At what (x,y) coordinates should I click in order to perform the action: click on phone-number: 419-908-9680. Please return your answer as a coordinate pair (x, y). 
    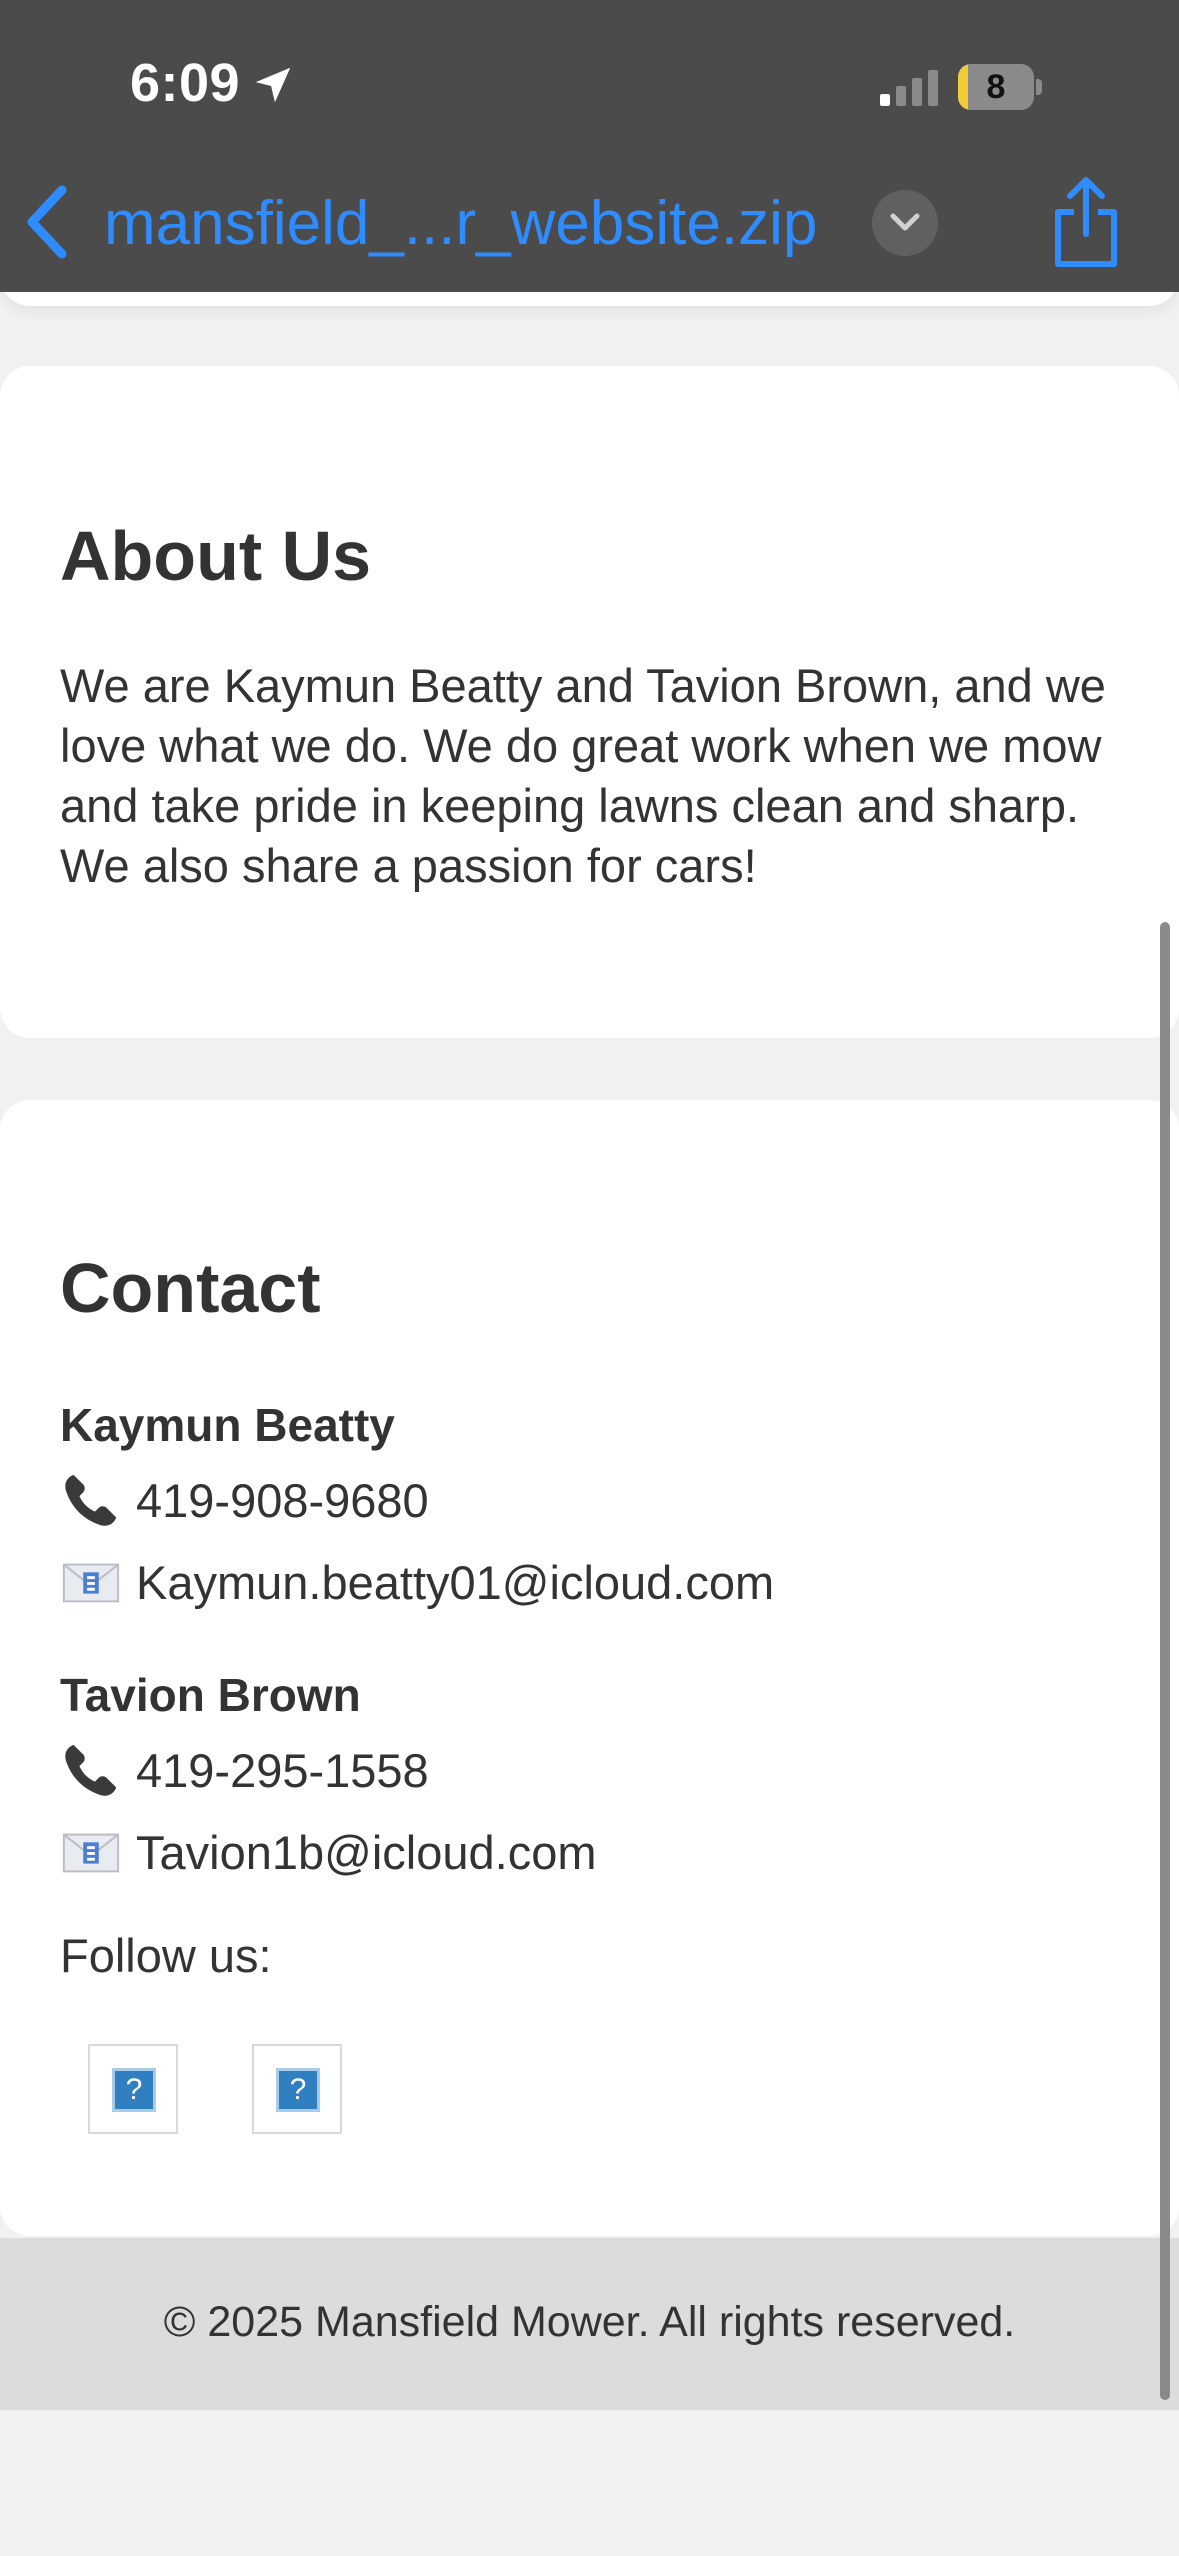
    Looking at the image, I should click on (282, 1500).